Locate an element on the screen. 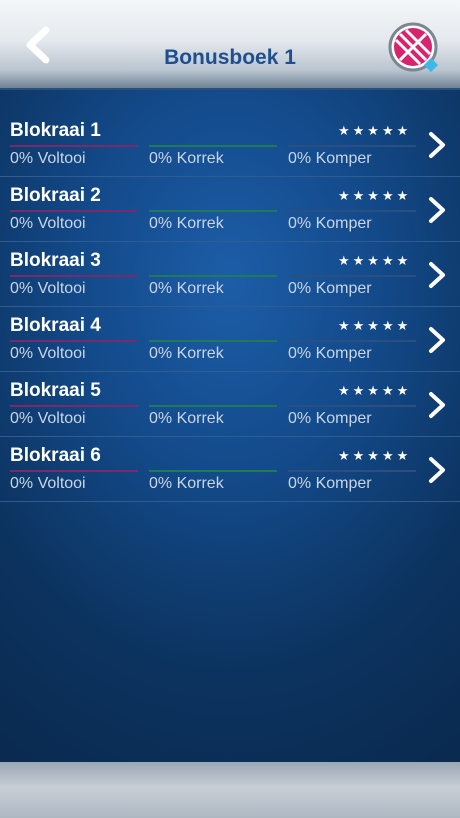 Image resolution: width=460 pixels, height=818 pixels. puzzle-title: Blokraai 3 is located at coordinates (55, 260).